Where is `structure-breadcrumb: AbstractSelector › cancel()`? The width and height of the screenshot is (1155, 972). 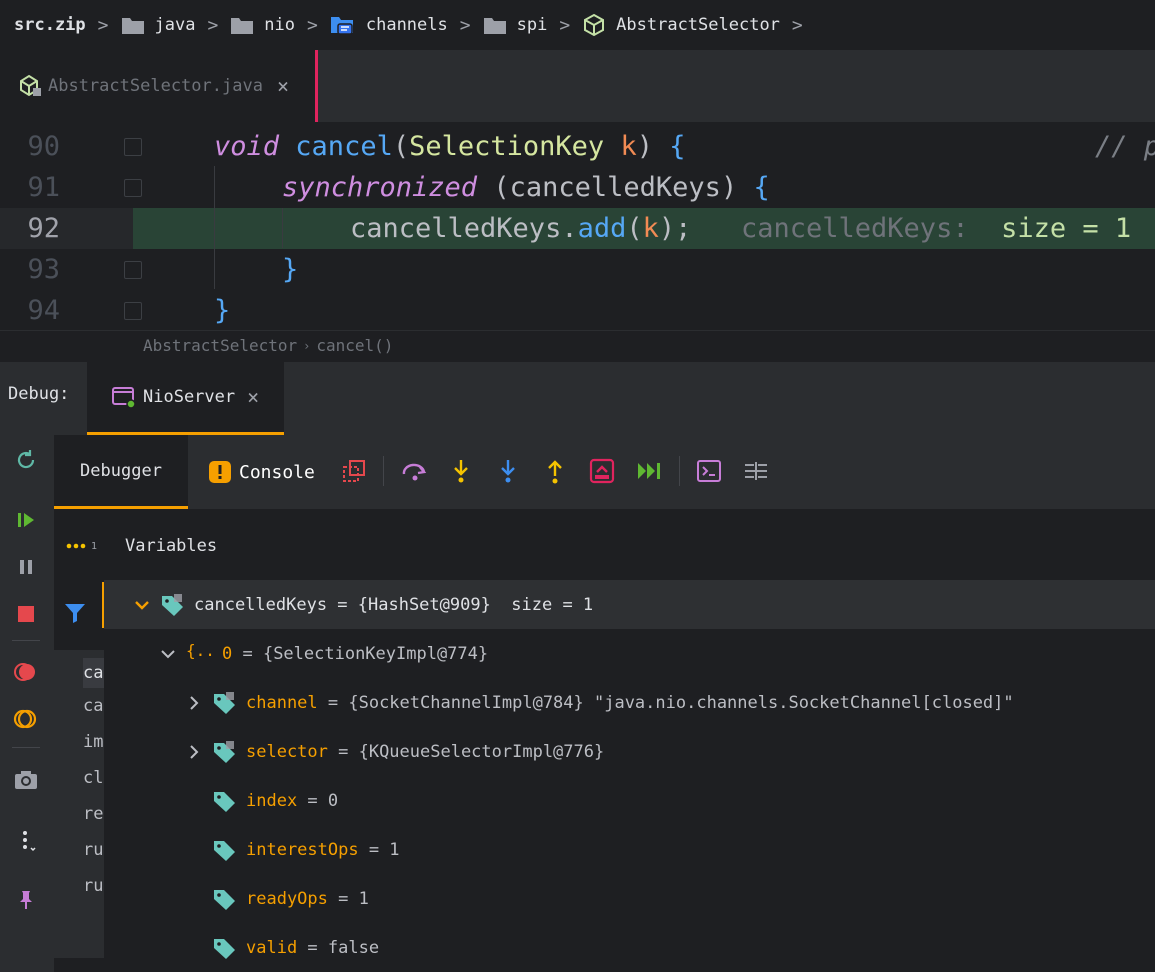 structure-breadcrumb: AbstractSelector › cancel() is located at coordinates (577, 345).